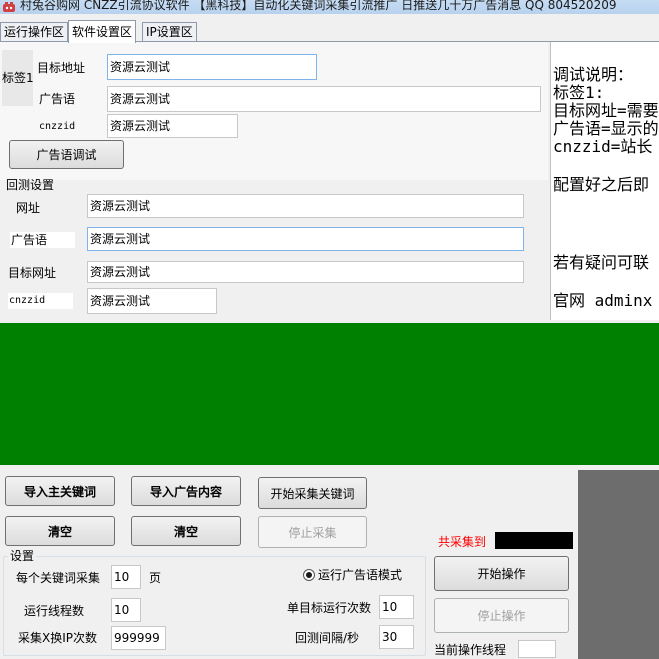  Describe the element at coordinates (186, 491) in the screenshot. I see `import-ads-button: 导入广告内容` at that location.